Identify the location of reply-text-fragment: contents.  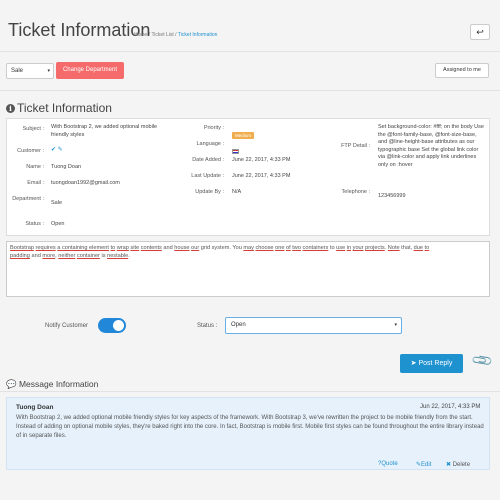
(151, 248).